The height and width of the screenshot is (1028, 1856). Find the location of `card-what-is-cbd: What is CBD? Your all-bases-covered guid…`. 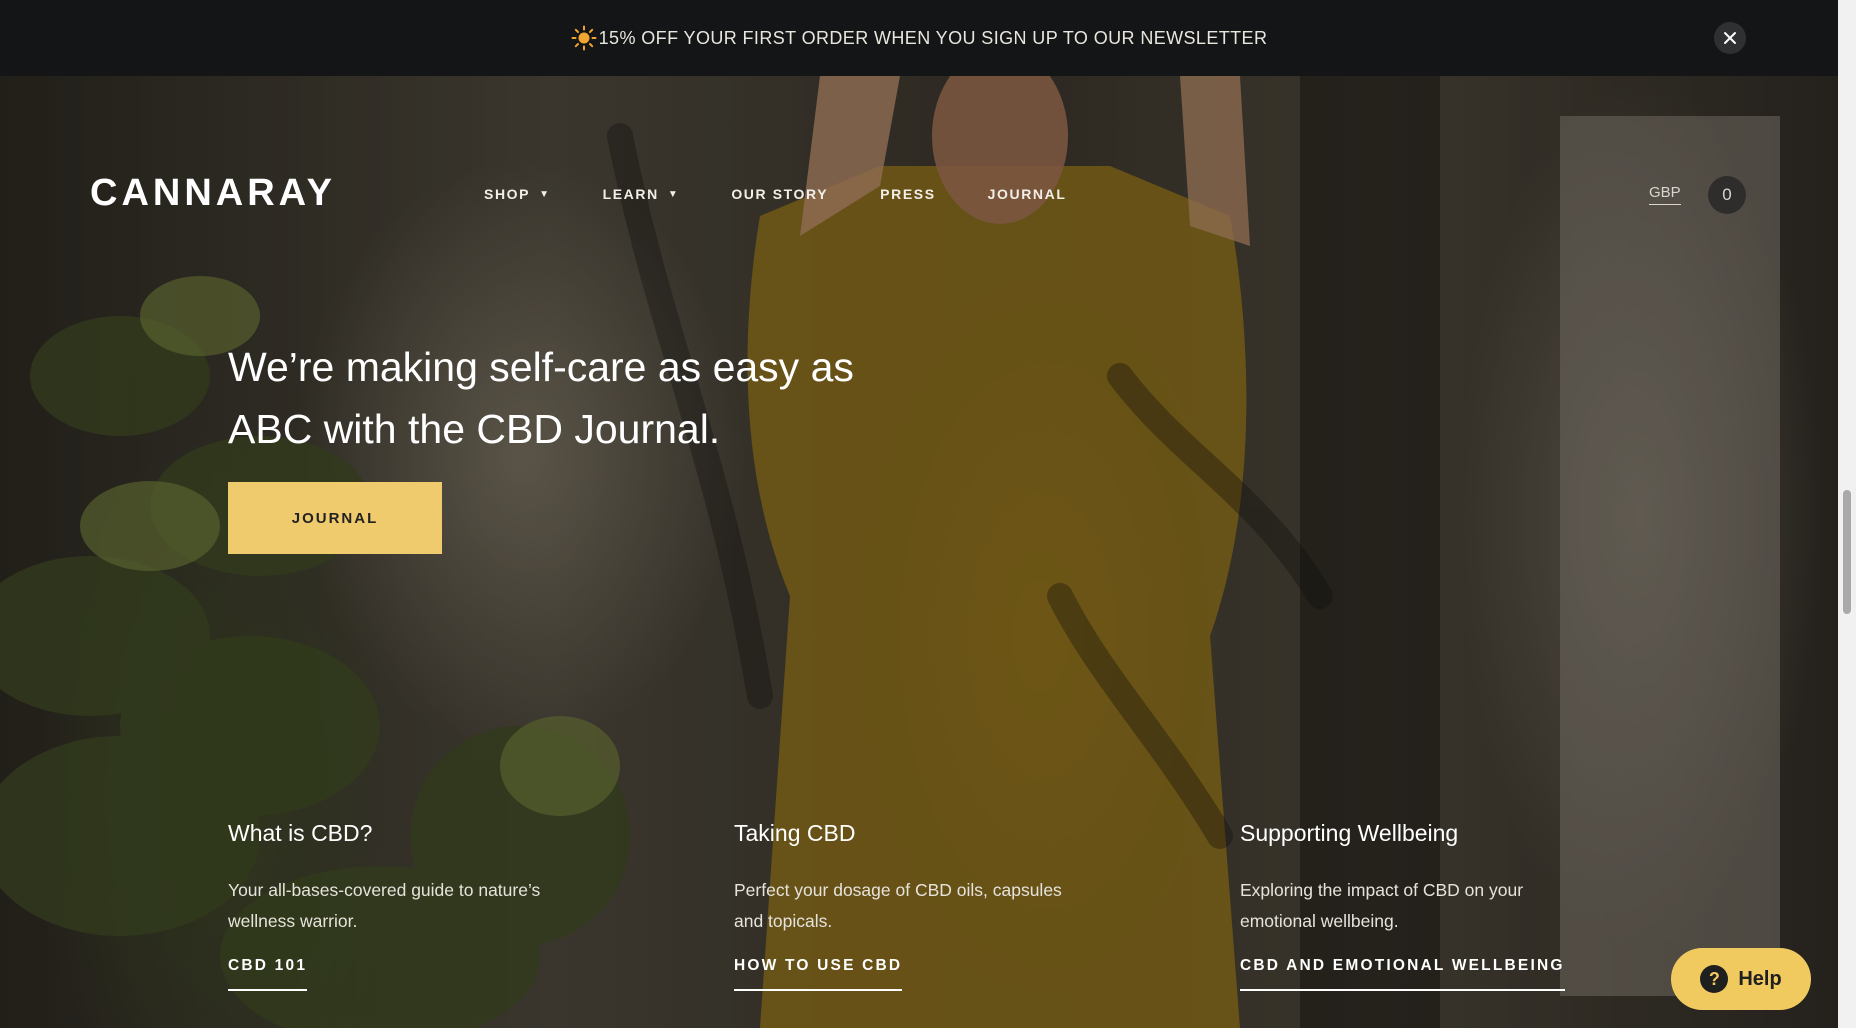

card-what-is-cbd: What is CBD? Your all-bases-covered guid… is located at coordinates (408, 905).